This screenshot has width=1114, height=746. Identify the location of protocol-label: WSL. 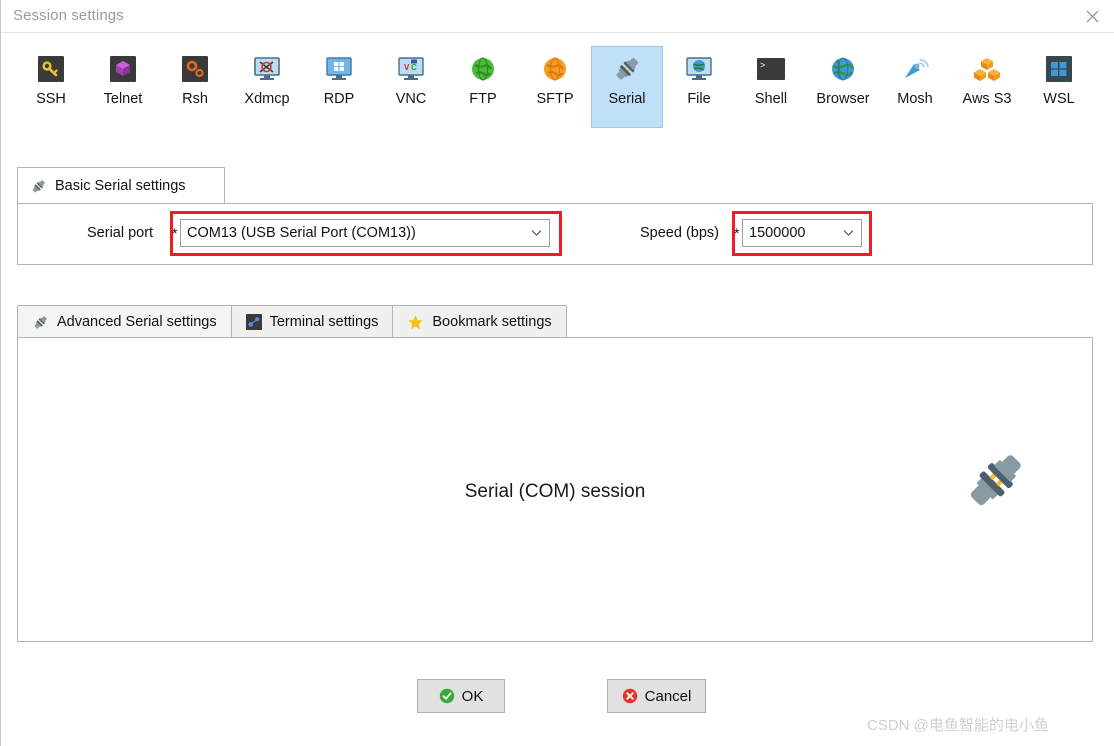
(1059, 99).